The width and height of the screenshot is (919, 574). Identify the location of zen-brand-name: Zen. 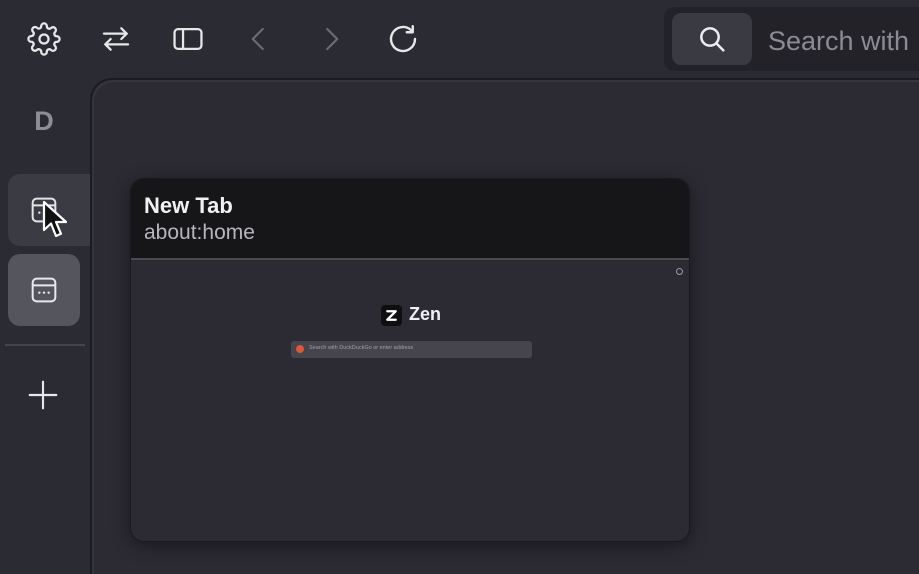
(425, 314).